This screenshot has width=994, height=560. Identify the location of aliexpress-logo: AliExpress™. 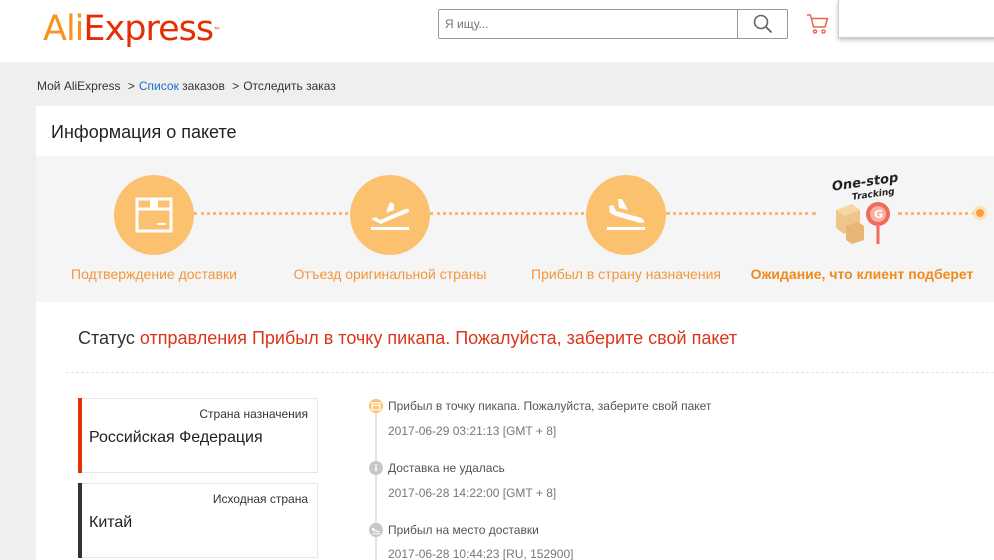
(132, 29).